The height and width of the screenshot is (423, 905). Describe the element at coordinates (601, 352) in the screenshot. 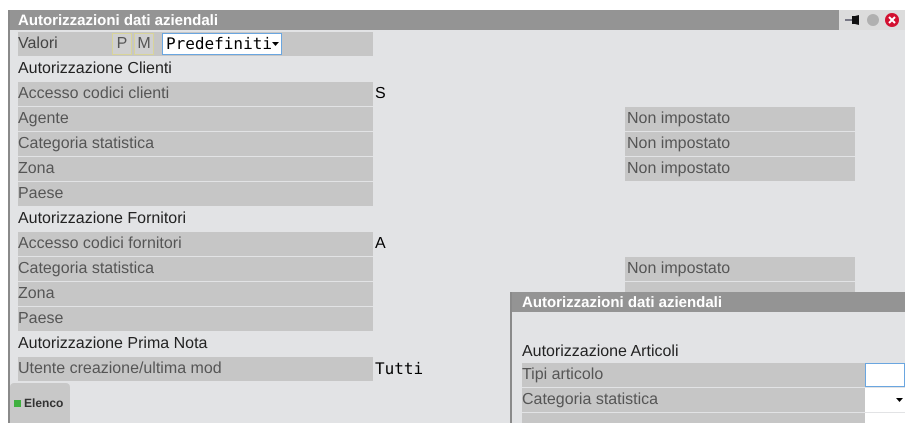

I see `section-heading: Autorizzazione Articoli` at that location.